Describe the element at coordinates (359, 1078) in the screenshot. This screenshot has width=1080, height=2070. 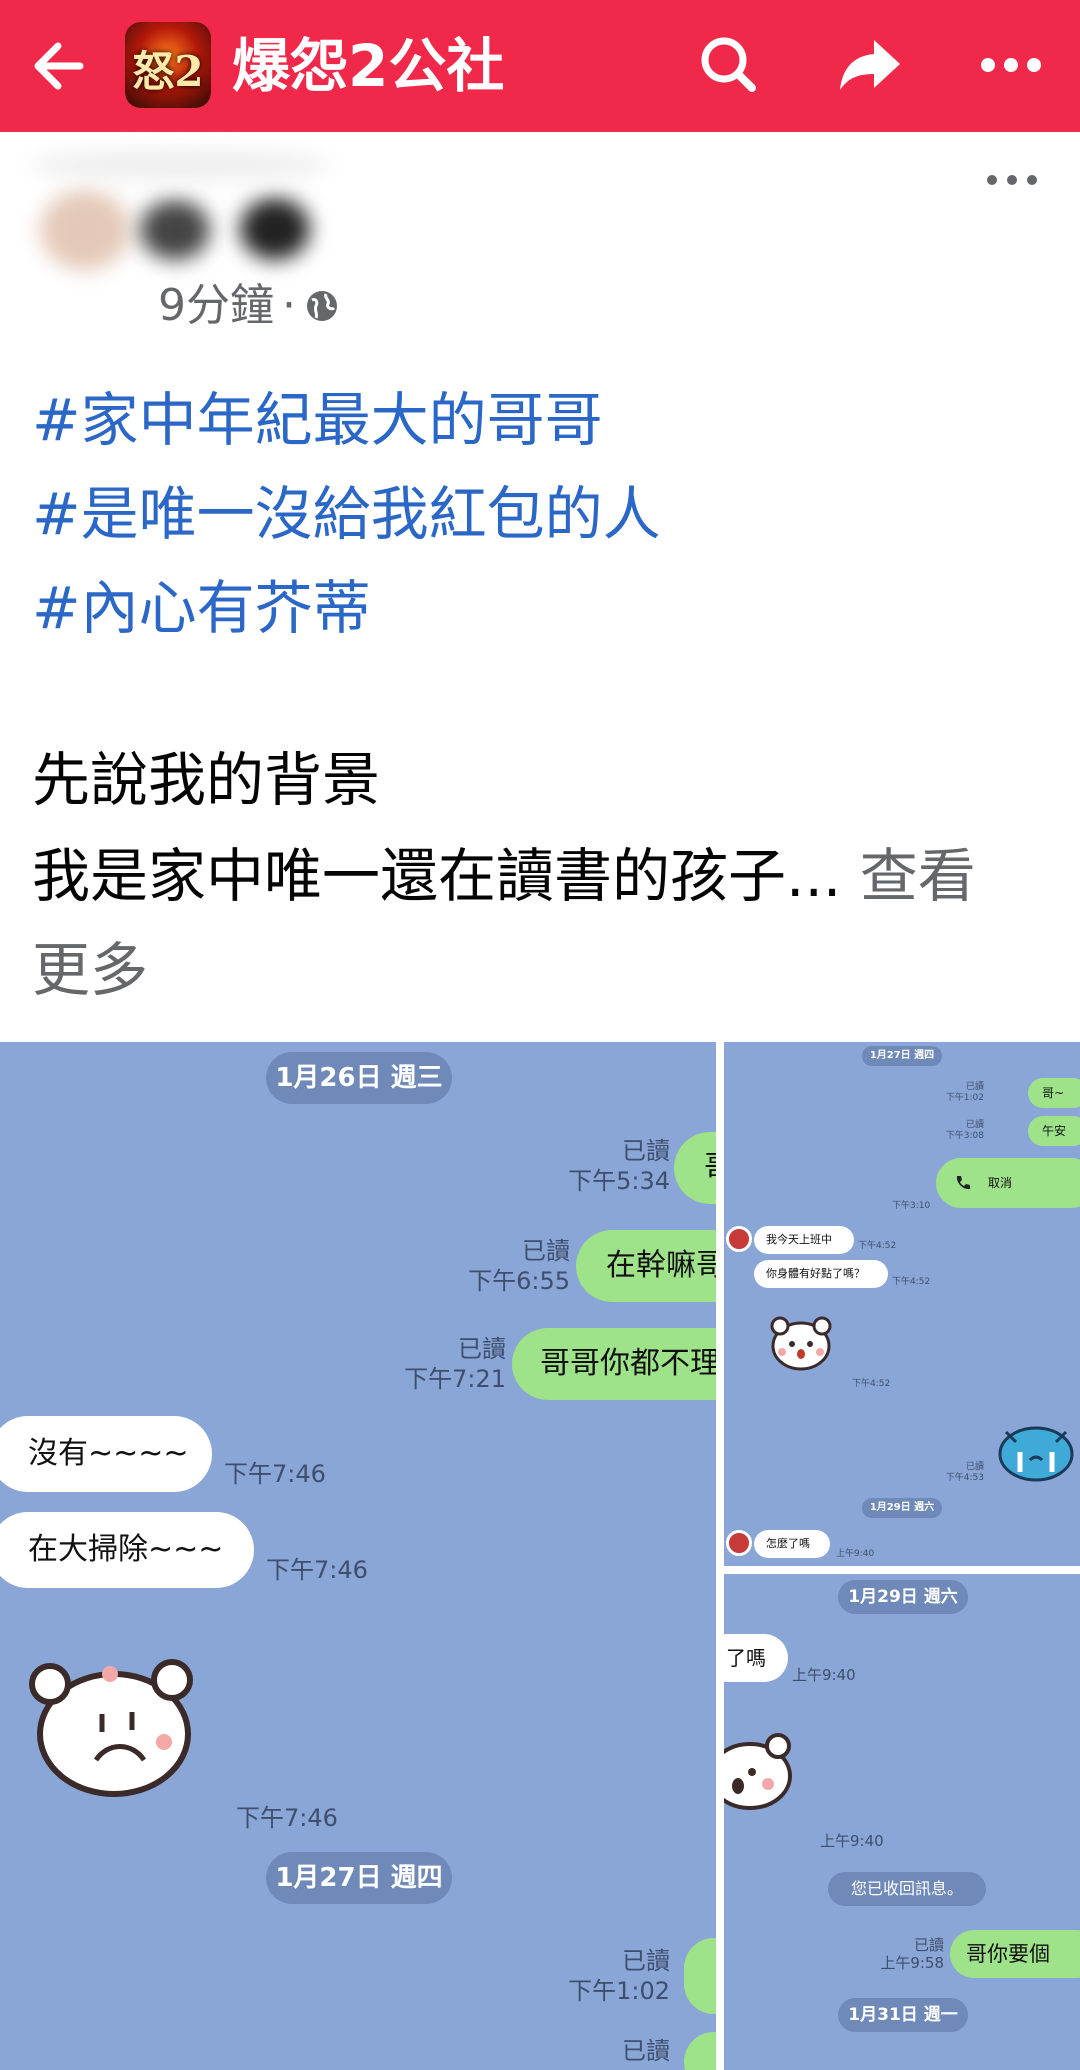
I see `date-divider: 1月26日 週三` at that location.